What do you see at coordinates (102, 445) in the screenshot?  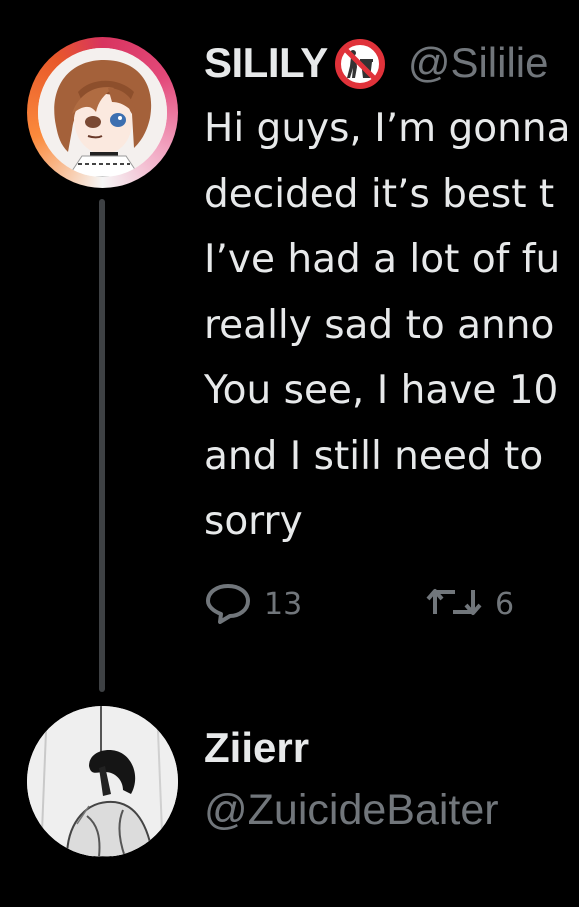 I see `thread-line` at bounding box center [102, 445].